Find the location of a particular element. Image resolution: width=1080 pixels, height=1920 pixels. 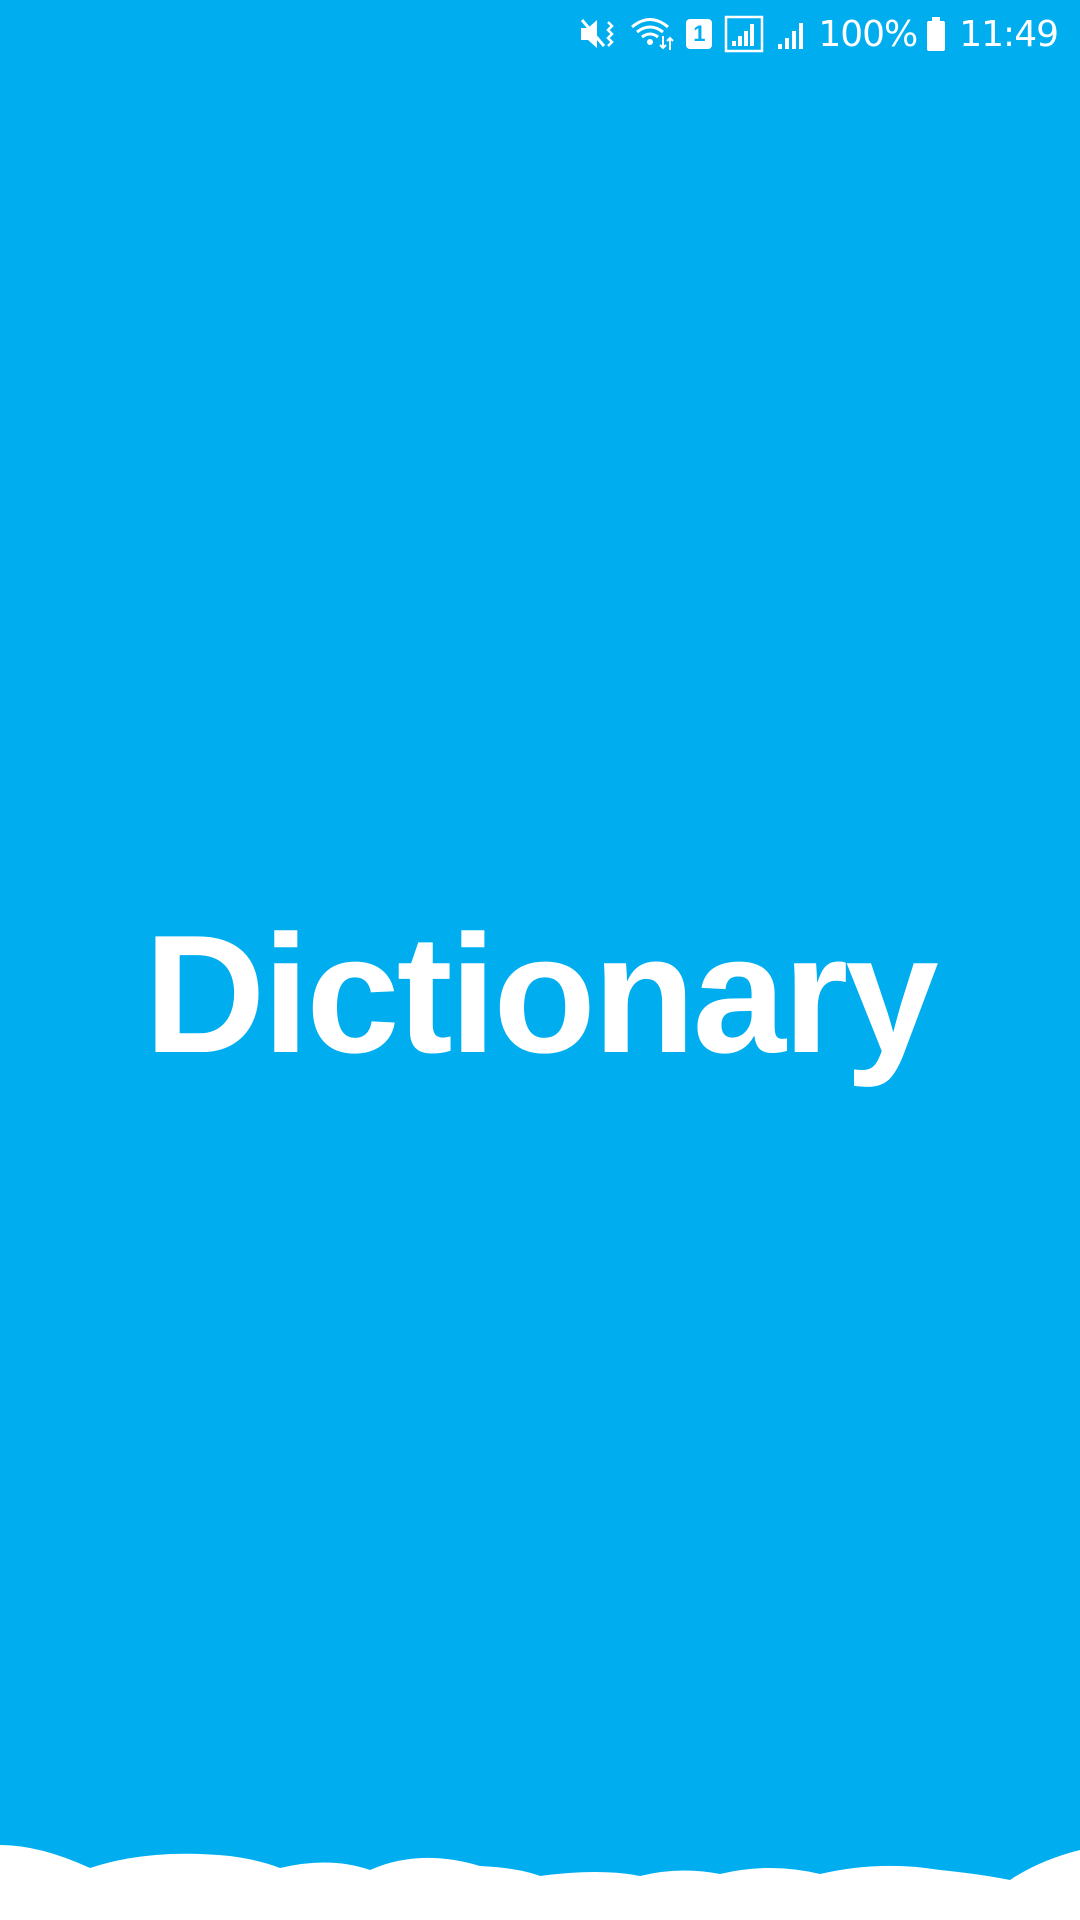

battery-percent: 100% is located at coordinates (868, 34).